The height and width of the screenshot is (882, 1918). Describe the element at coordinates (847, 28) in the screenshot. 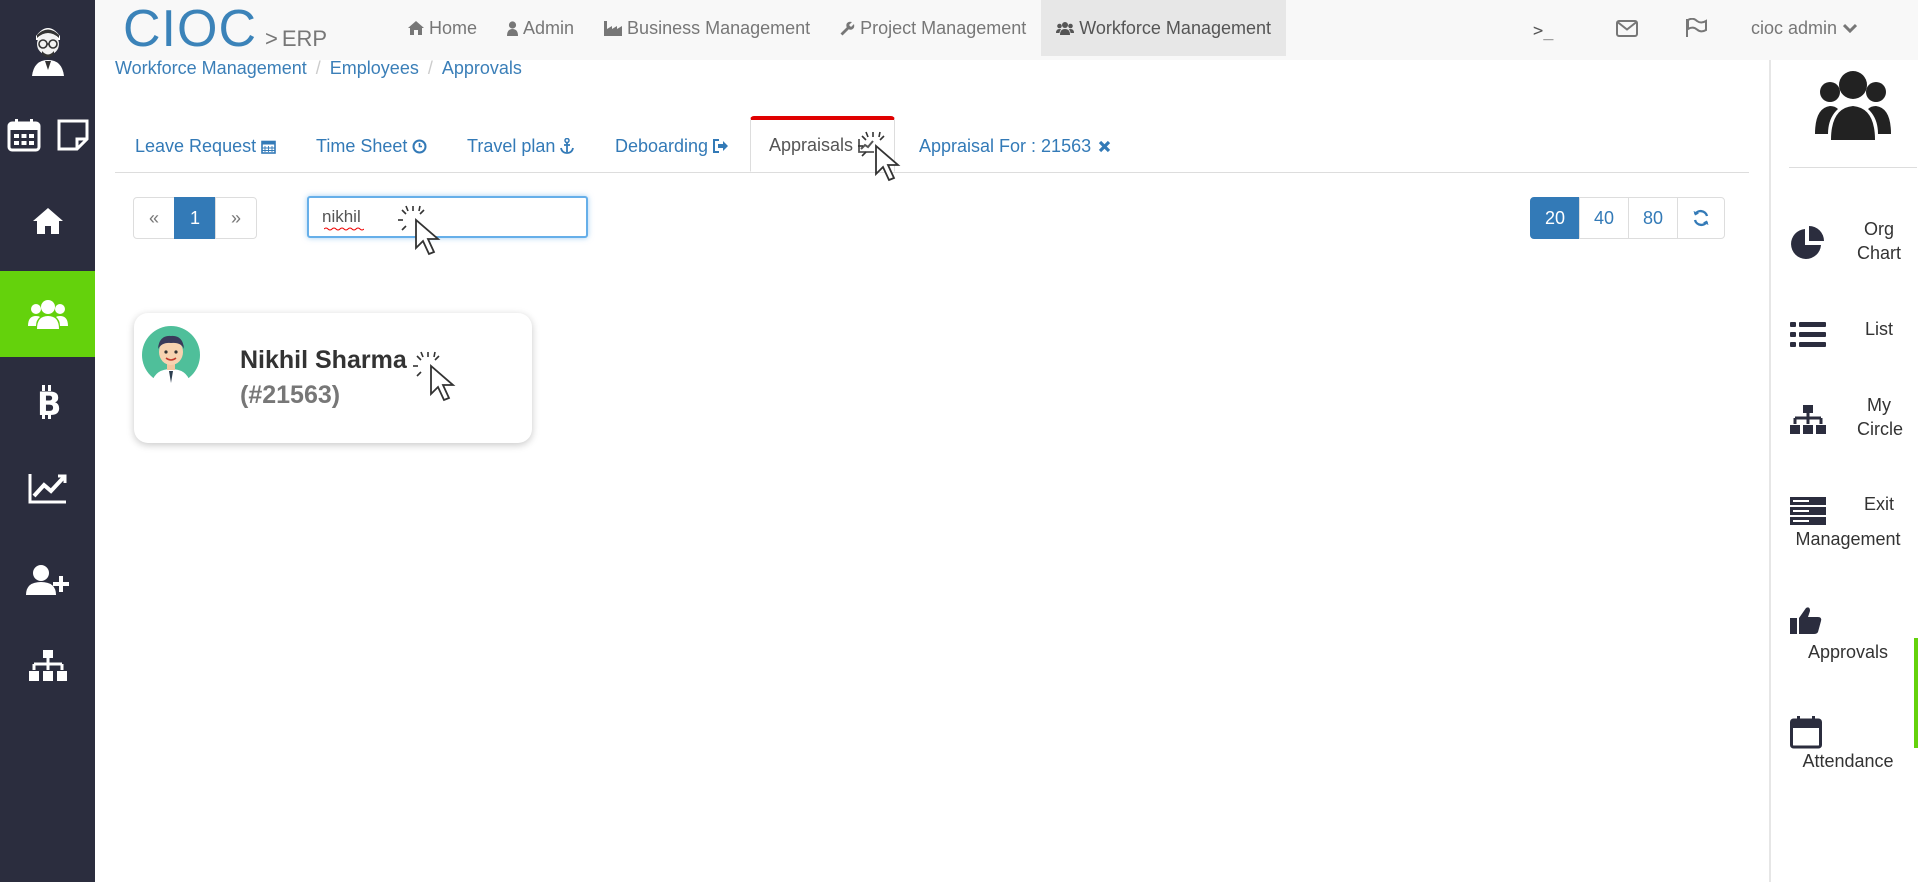

I see `wrench-icon` at that location.